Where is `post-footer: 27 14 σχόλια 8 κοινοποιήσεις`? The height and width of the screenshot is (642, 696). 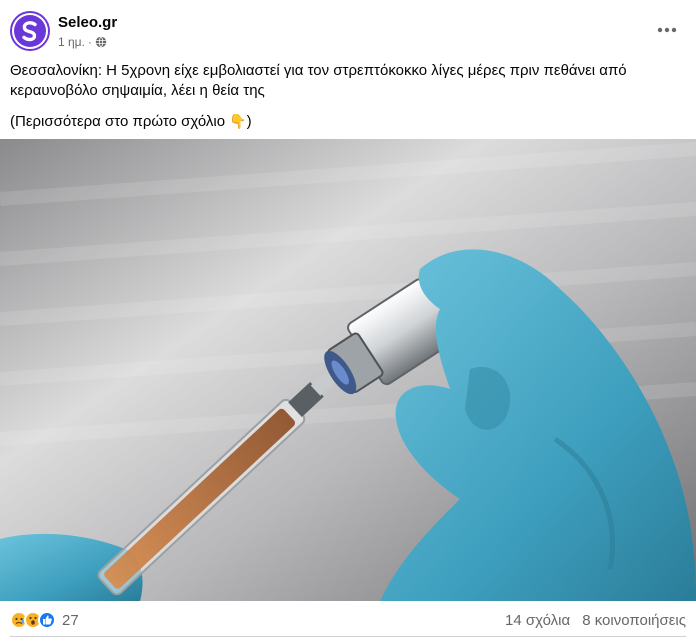
post-footer: 27 14 σχόλια 8 κοινοποιήσεις is located at coordinates (348, 620).